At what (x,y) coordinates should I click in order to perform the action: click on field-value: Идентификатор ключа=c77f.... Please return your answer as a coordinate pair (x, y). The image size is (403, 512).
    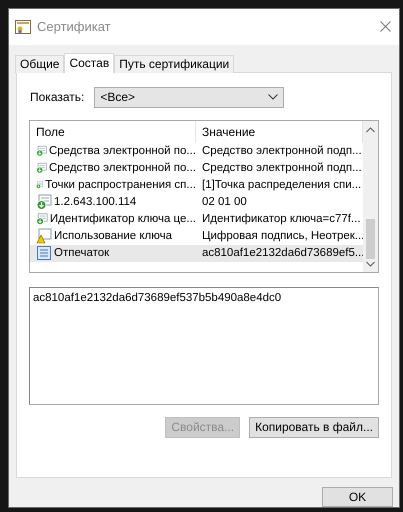
    Looking at the image, I should click on (281, 219).